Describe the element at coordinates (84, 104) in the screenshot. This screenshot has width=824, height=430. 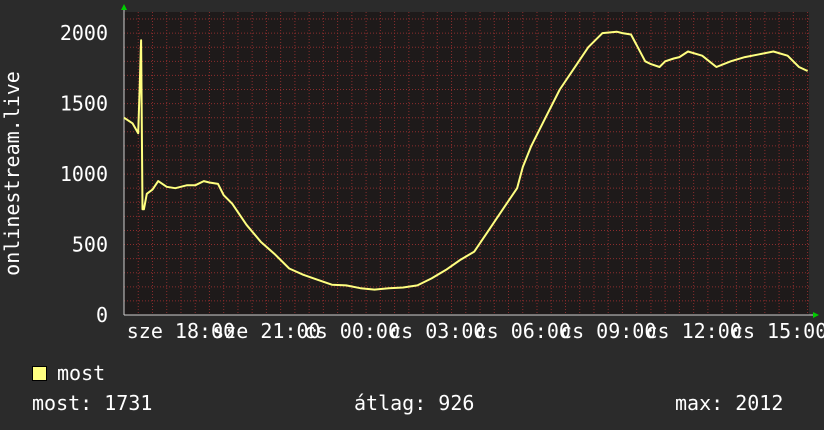
I see `y-tick-label: 1500` at that location.